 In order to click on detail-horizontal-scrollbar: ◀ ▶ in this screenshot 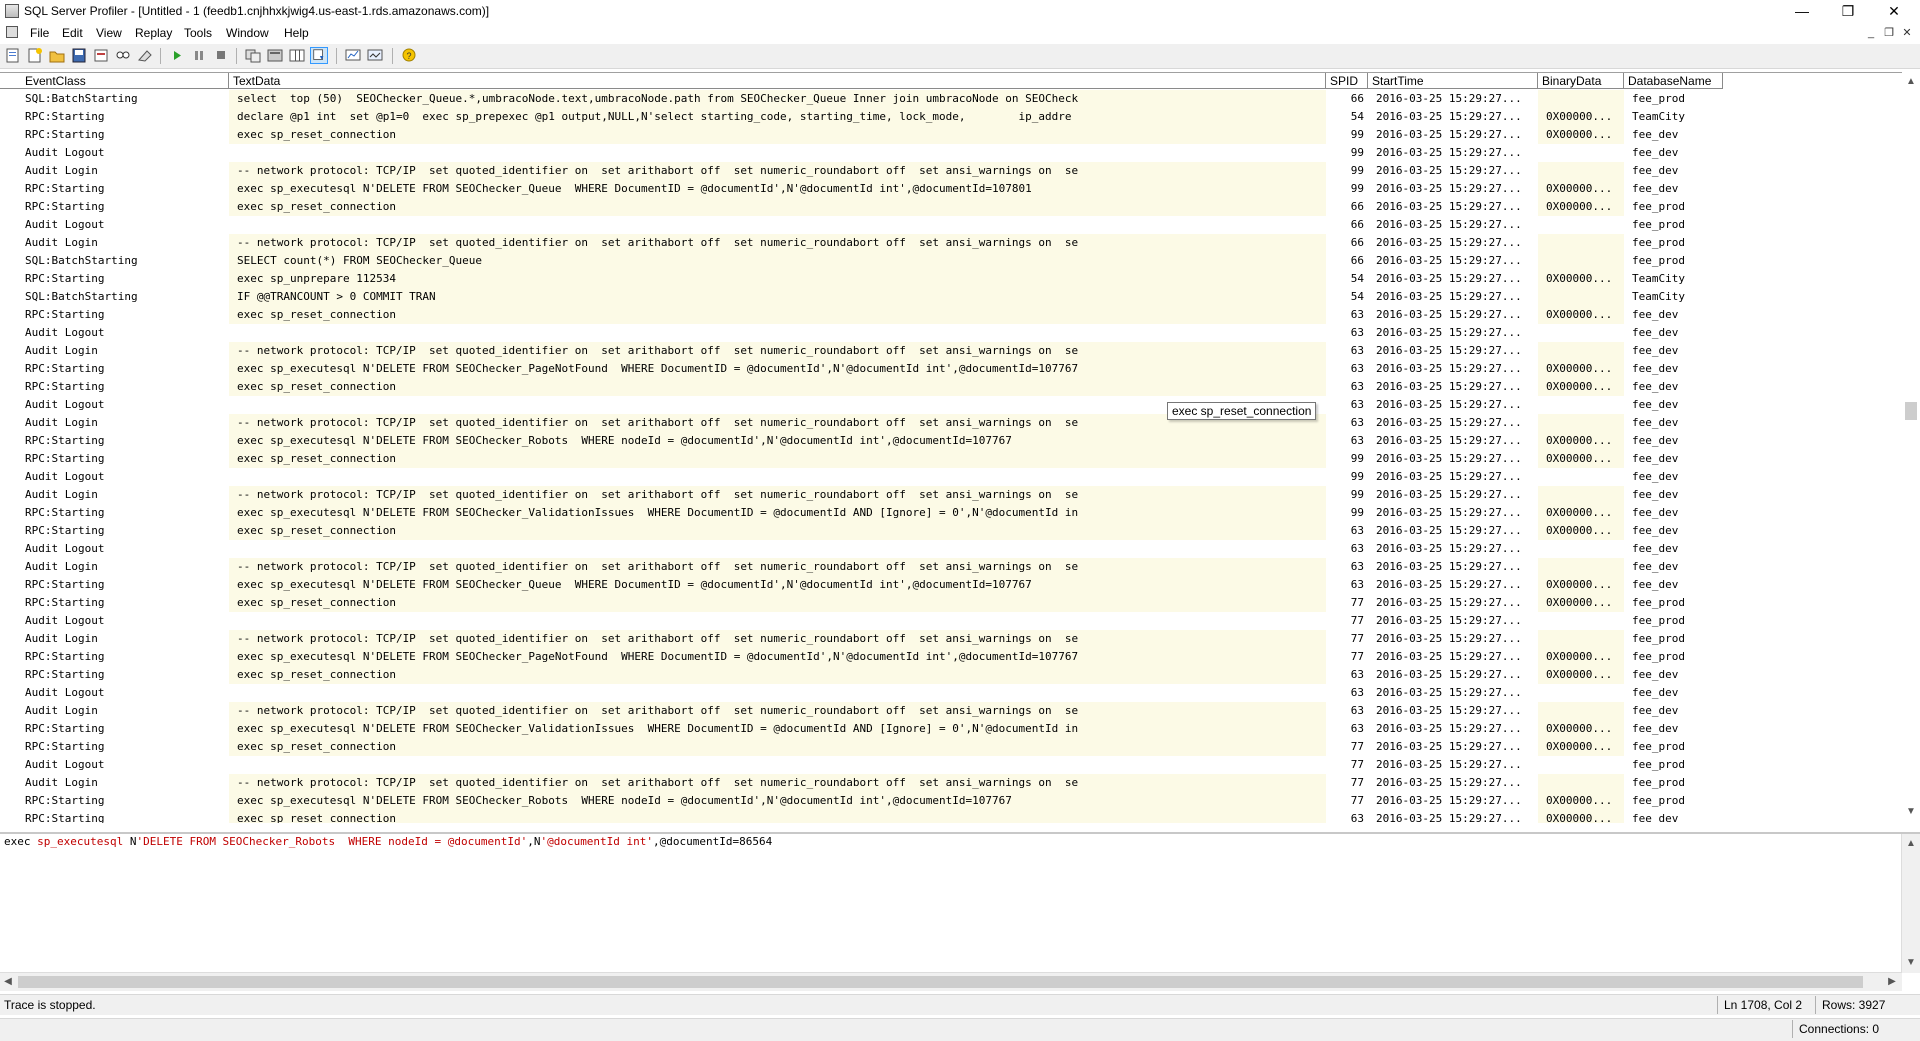, I will do `click(951, 981)`.